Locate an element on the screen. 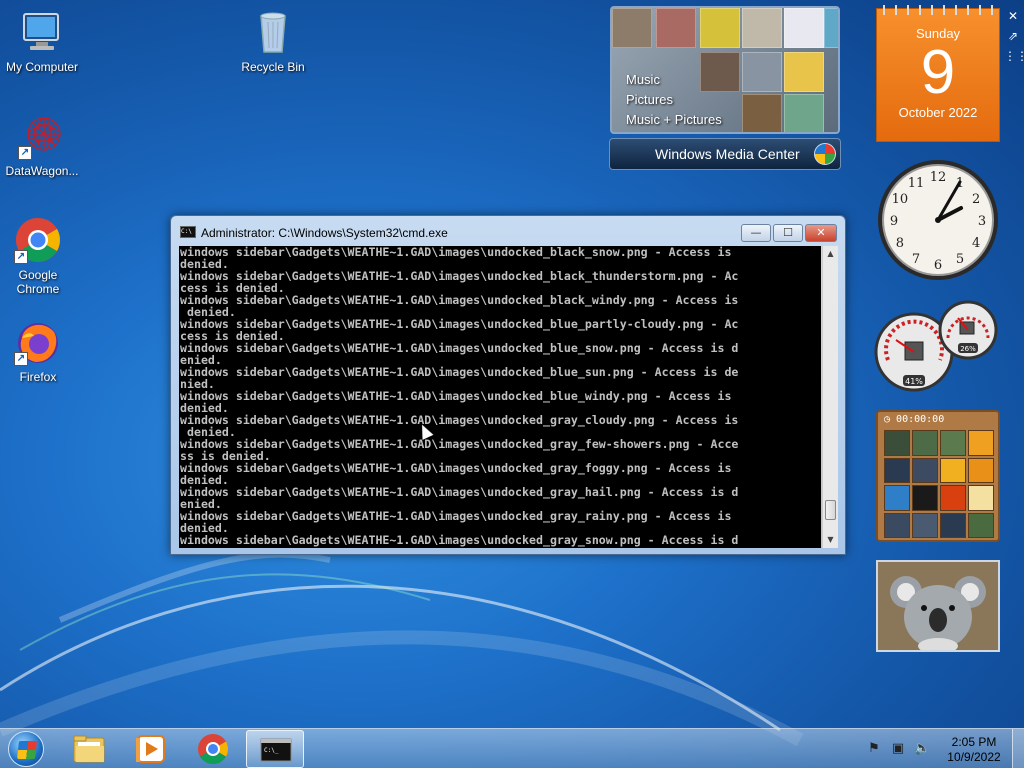  media-center-menu: Music Pictures Music + Pictures is located at coordinates (674, 100).